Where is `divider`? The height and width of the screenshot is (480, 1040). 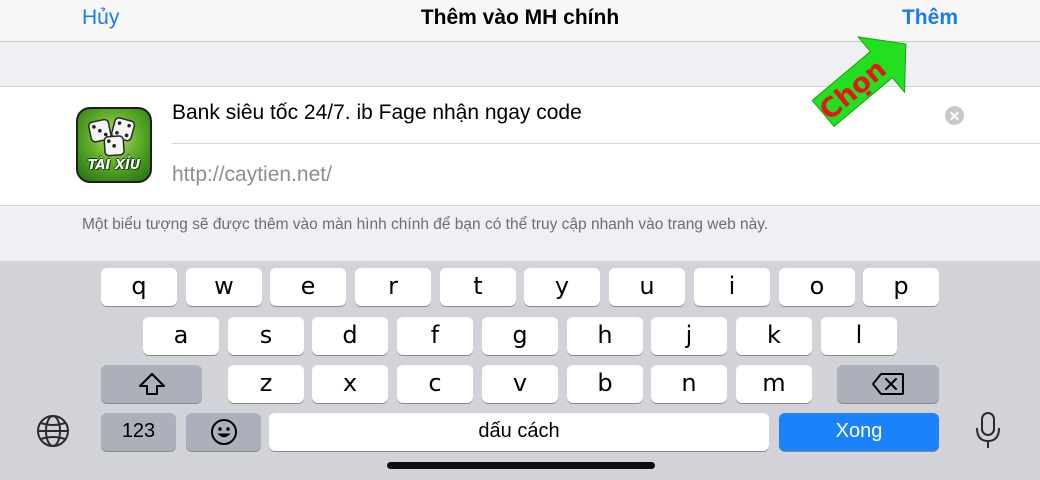
divider is located at coordinates (606, 143).